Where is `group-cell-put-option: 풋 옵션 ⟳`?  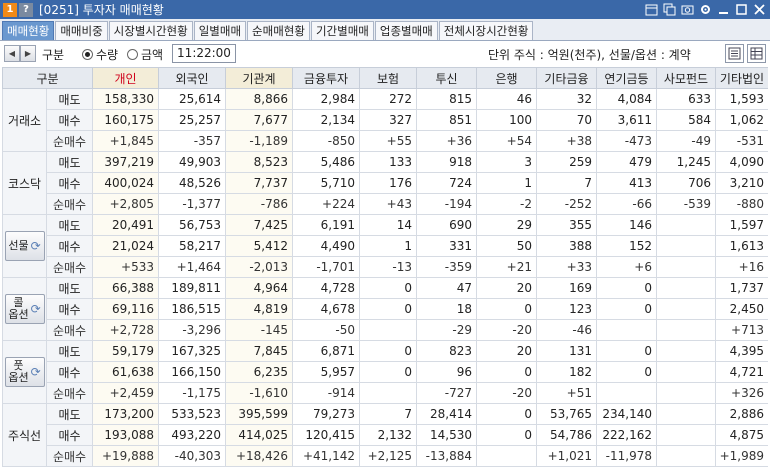 group-cell-put-option: 풋 옵션 ⟳ is located at coordinates (24, 372).